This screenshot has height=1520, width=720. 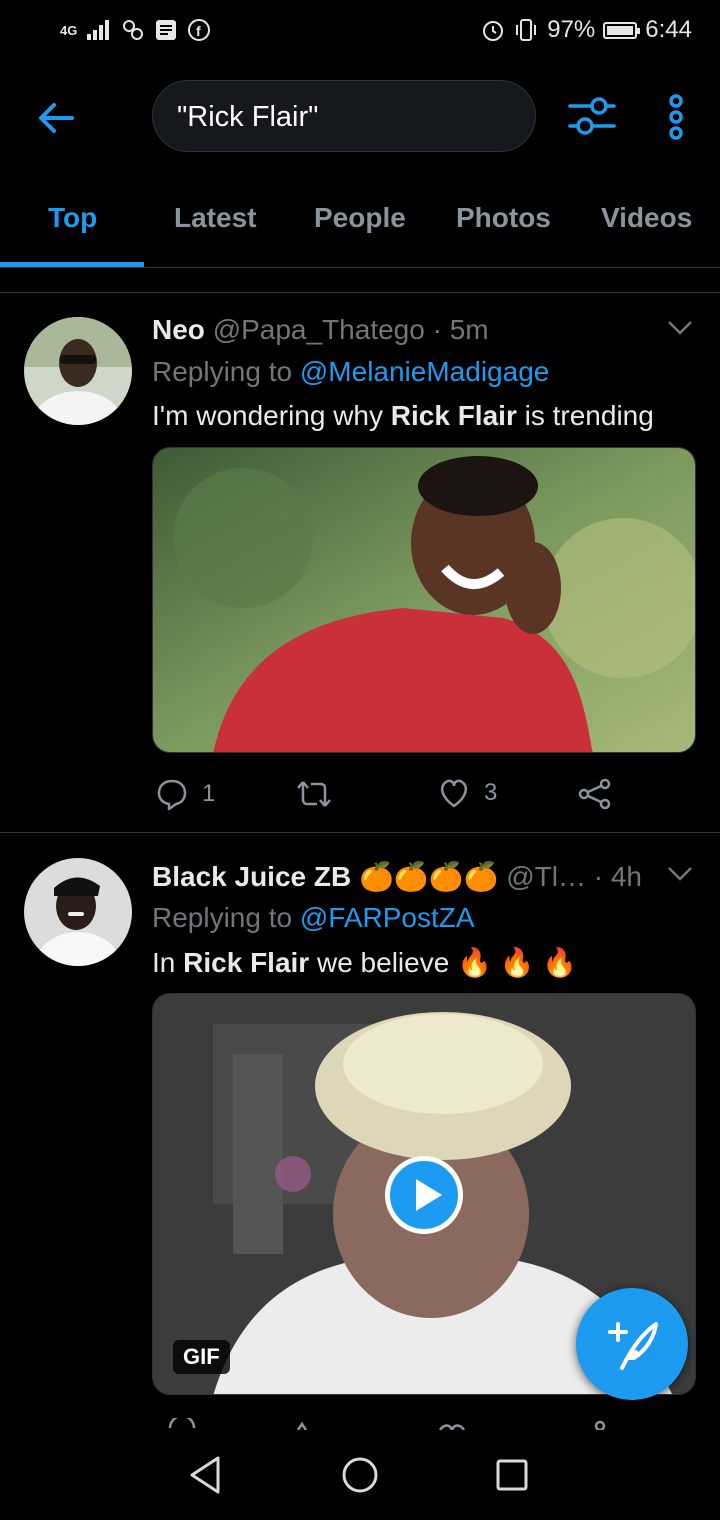 What do you see at coordinates (172, 794) in the screenshot?
I see `reply-icon` at bounding box center [172, 794].